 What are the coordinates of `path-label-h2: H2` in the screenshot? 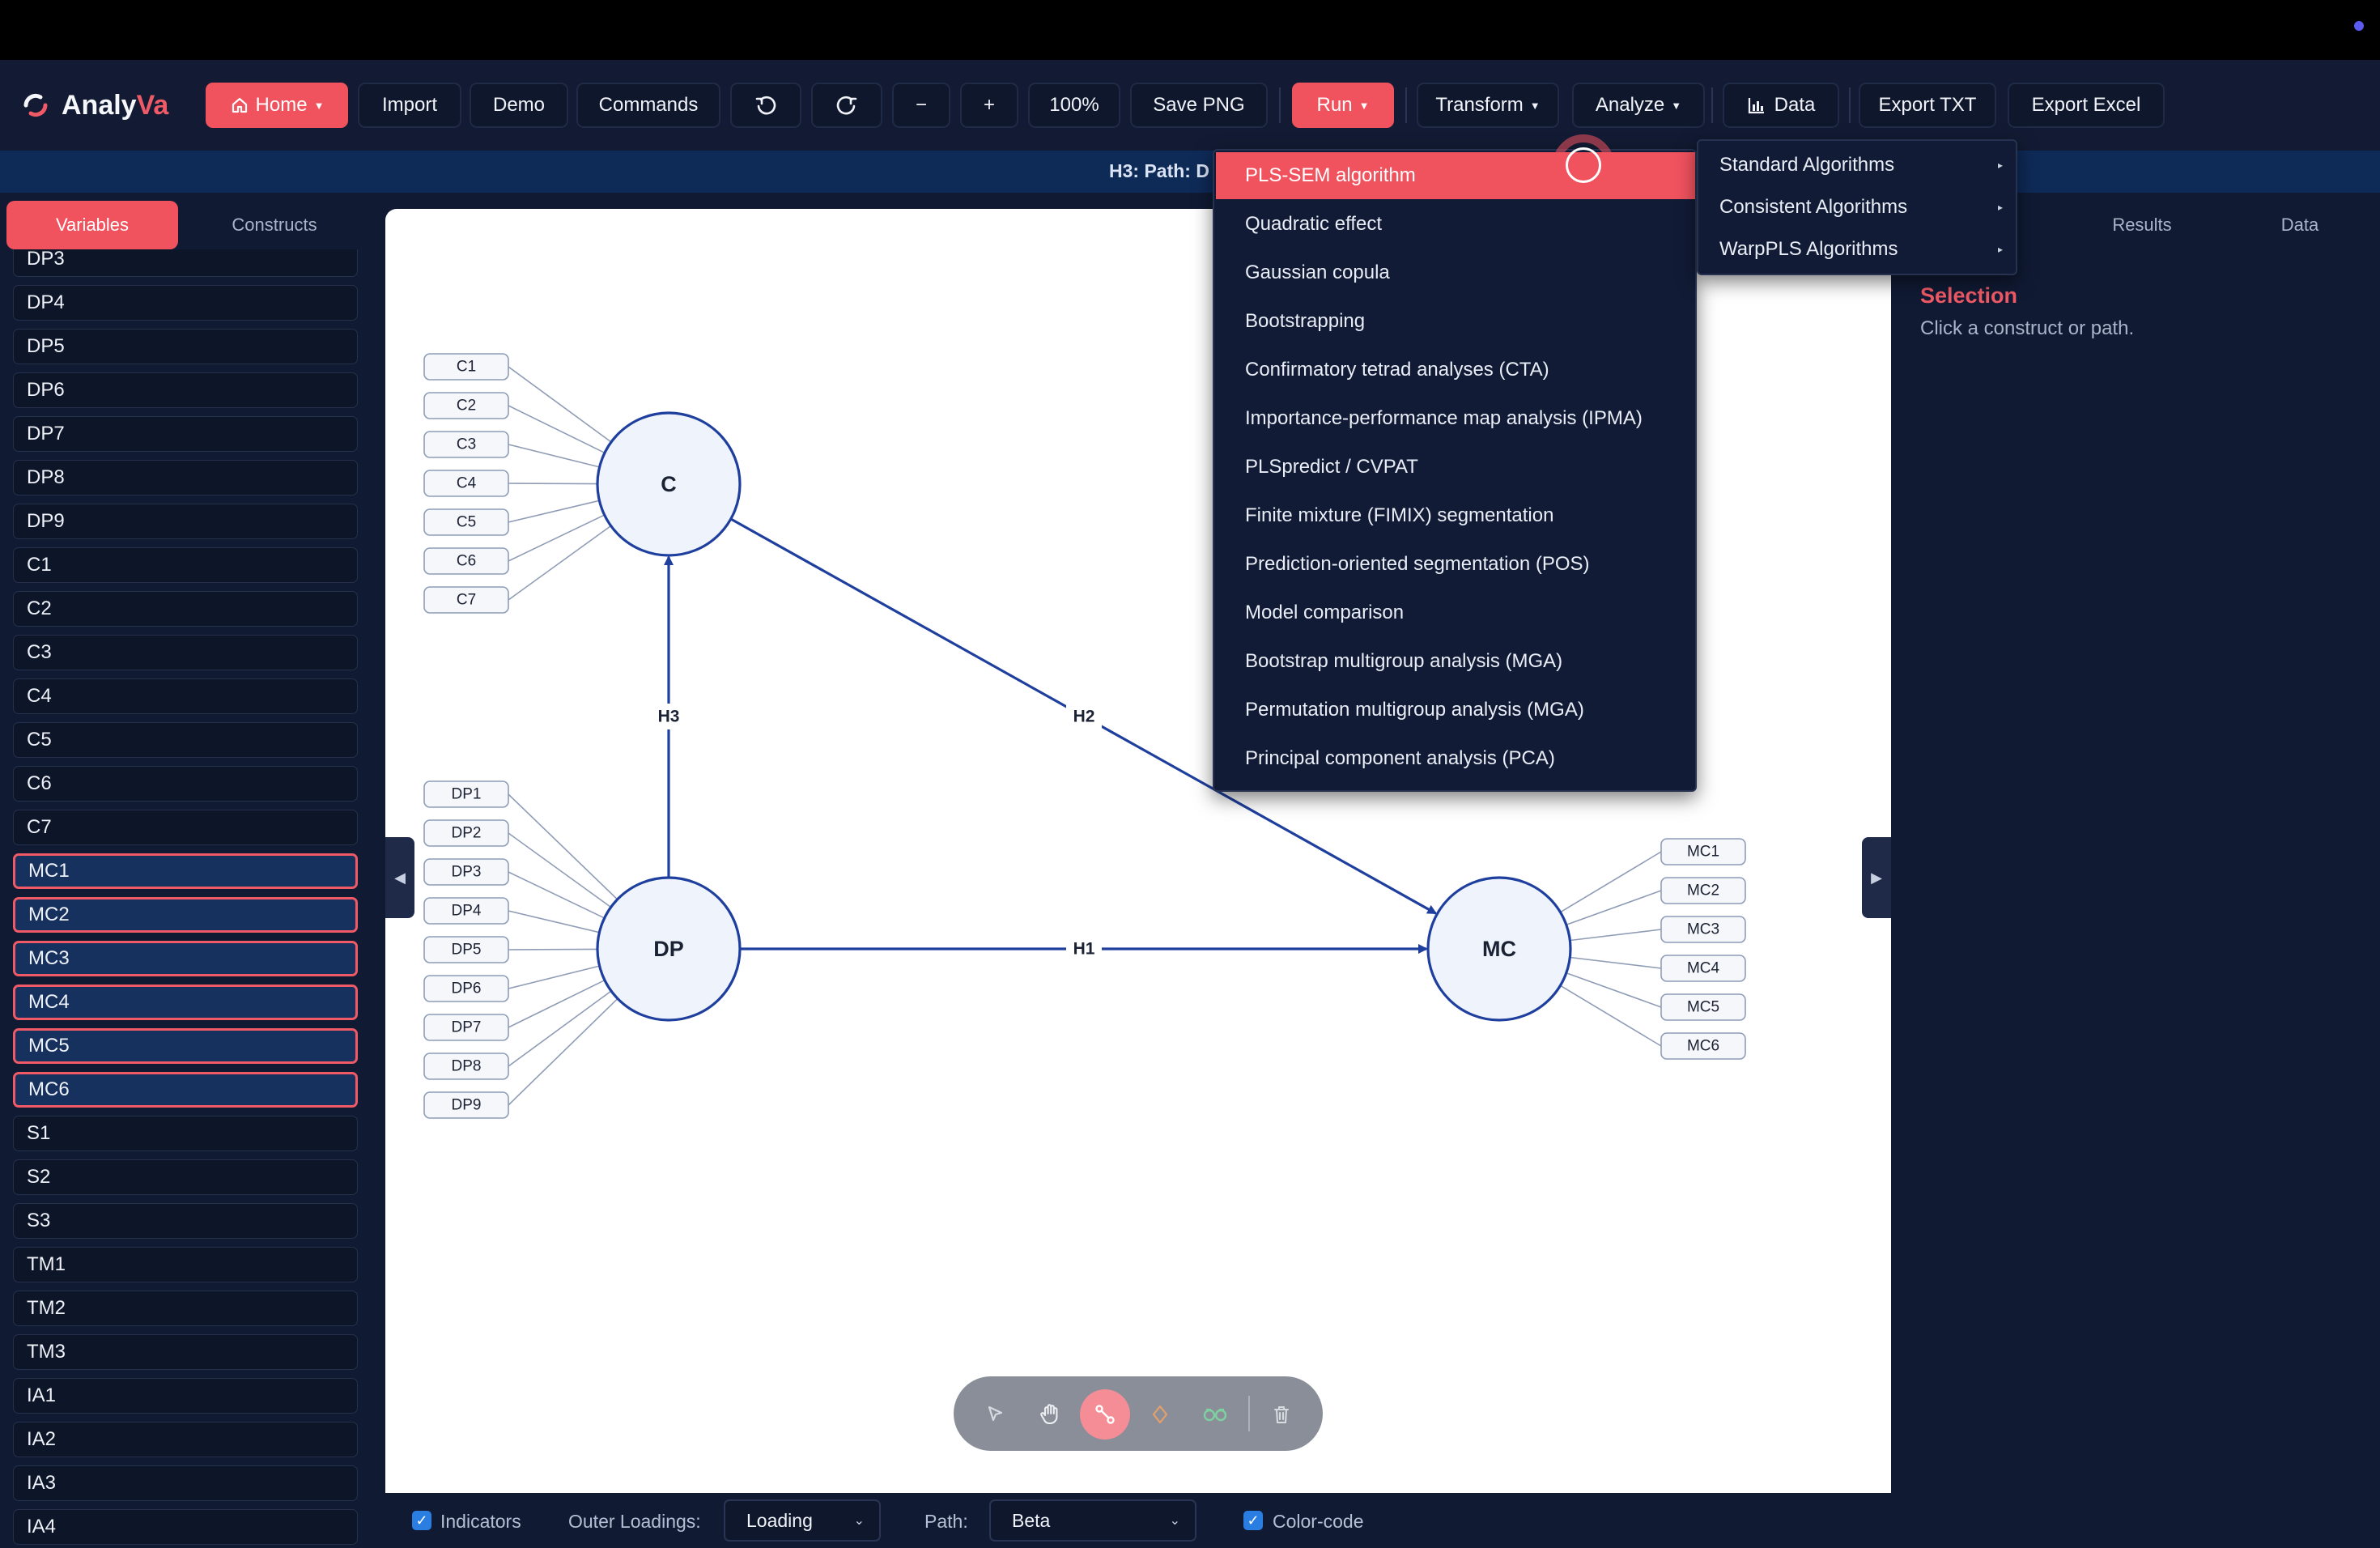 It's located at (1084, 717).